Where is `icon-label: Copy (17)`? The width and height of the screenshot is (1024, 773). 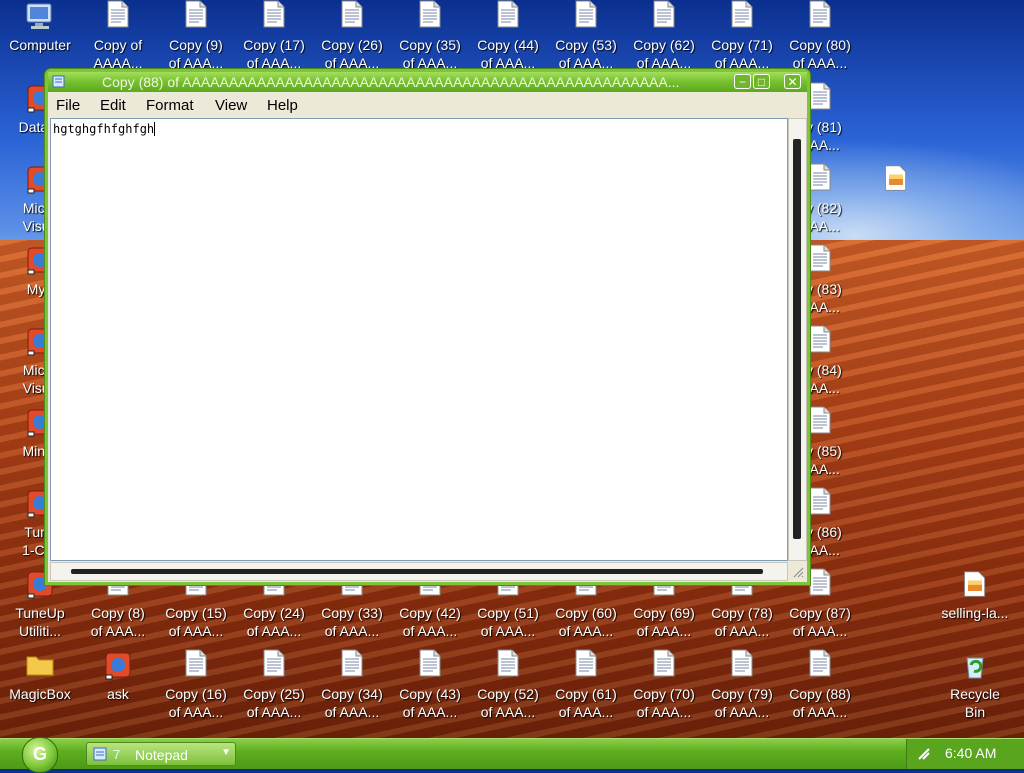 icon-label: Copy (17) is located at coordinates (274, 45).